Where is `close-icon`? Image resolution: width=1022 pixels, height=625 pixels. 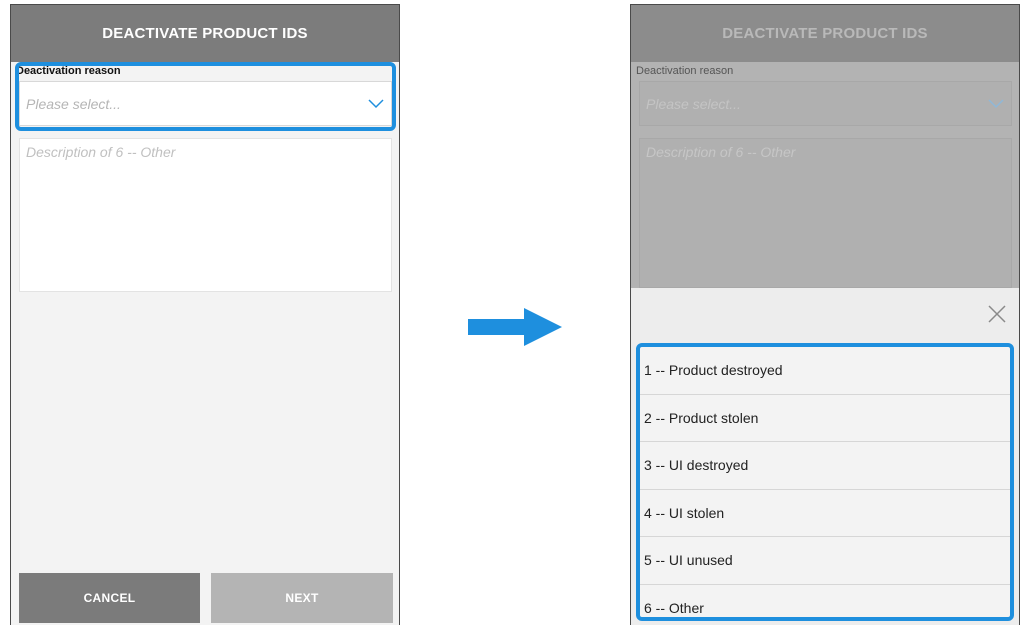 close-icon is located at coordinates (997, 314).